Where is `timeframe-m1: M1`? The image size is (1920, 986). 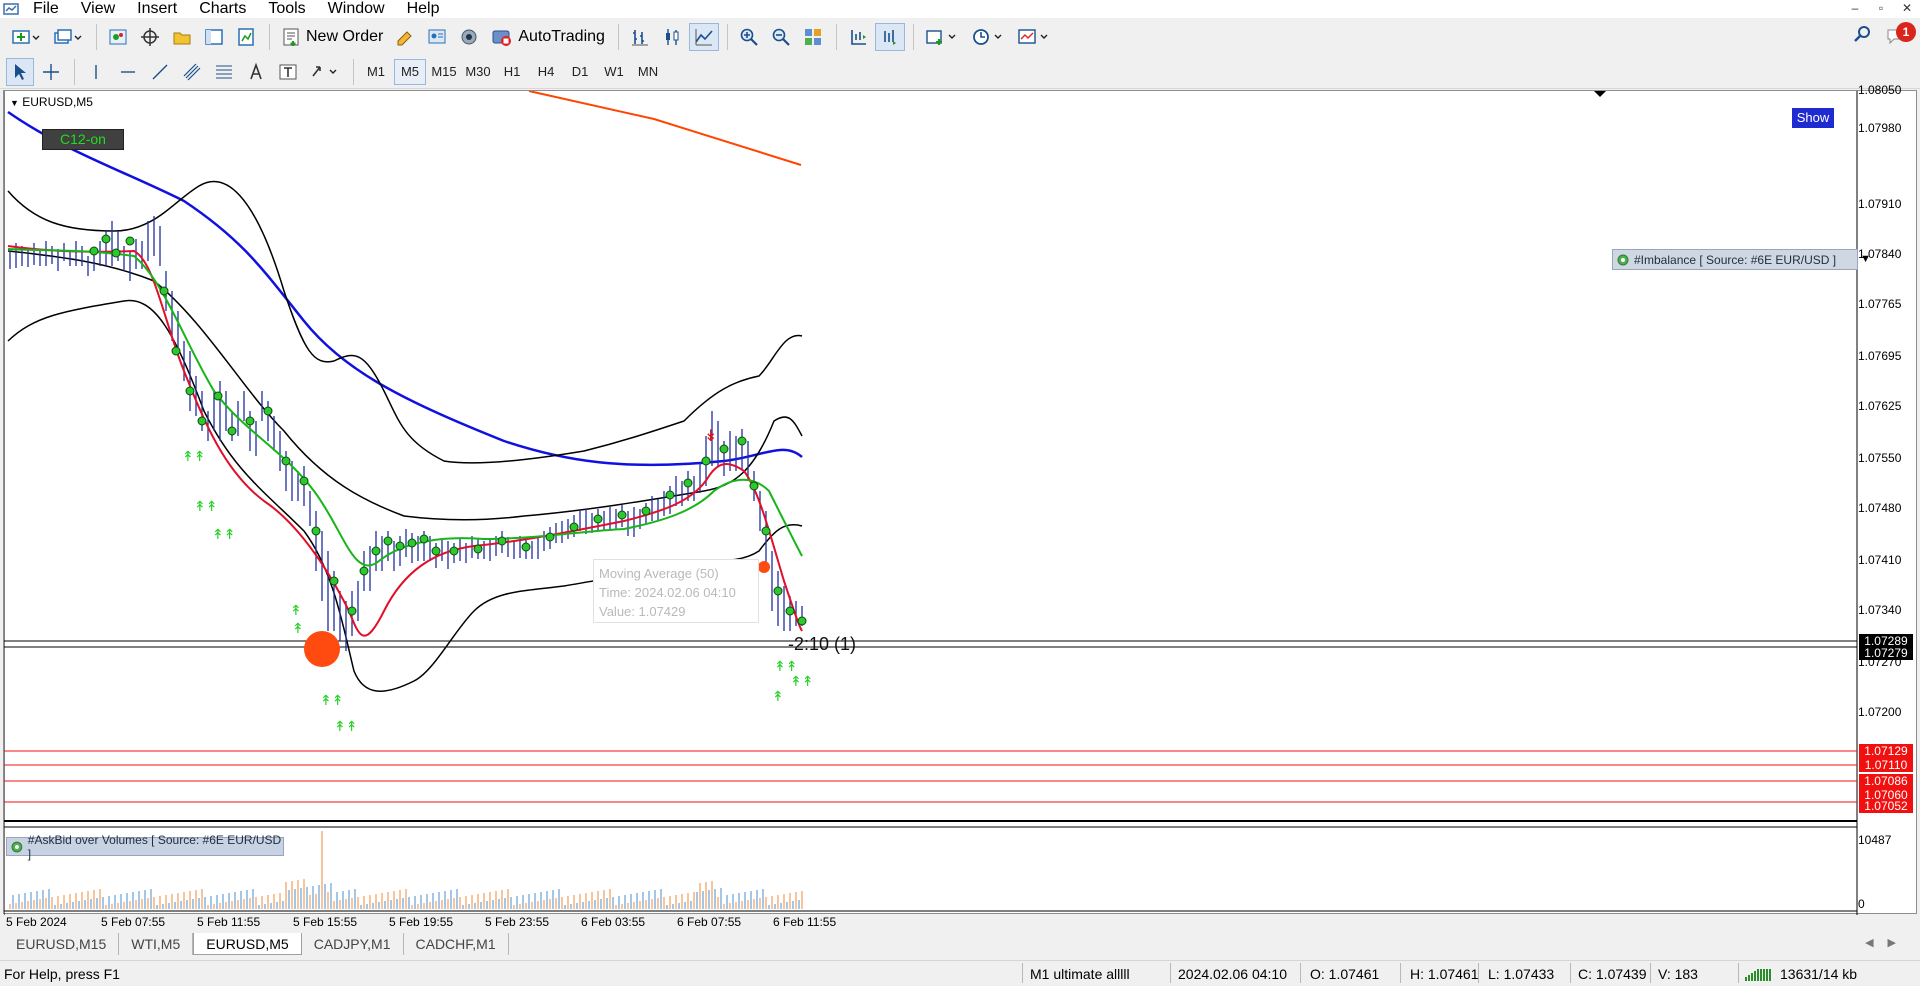
timeframe-m1: M1 is located at coordinates (376, 72).